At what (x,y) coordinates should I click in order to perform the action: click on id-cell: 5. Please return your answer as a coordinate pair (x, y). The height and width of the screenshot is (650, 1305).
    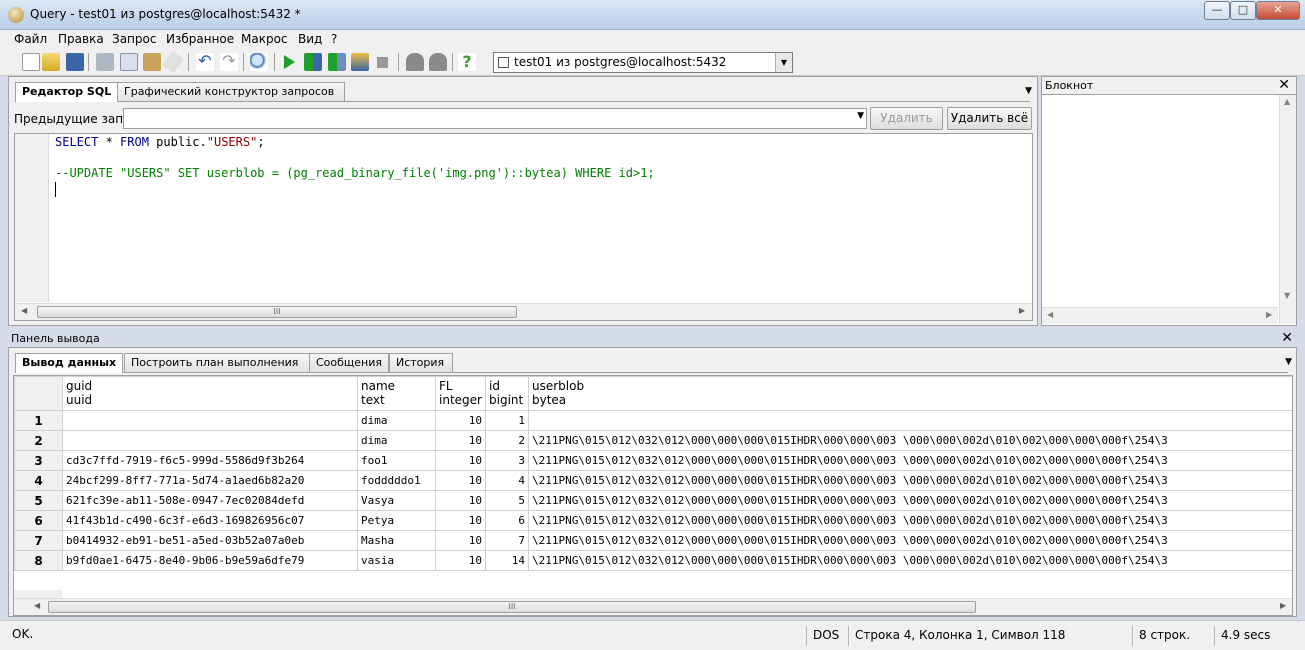
    Looking at the image, I should click on (507, 500).